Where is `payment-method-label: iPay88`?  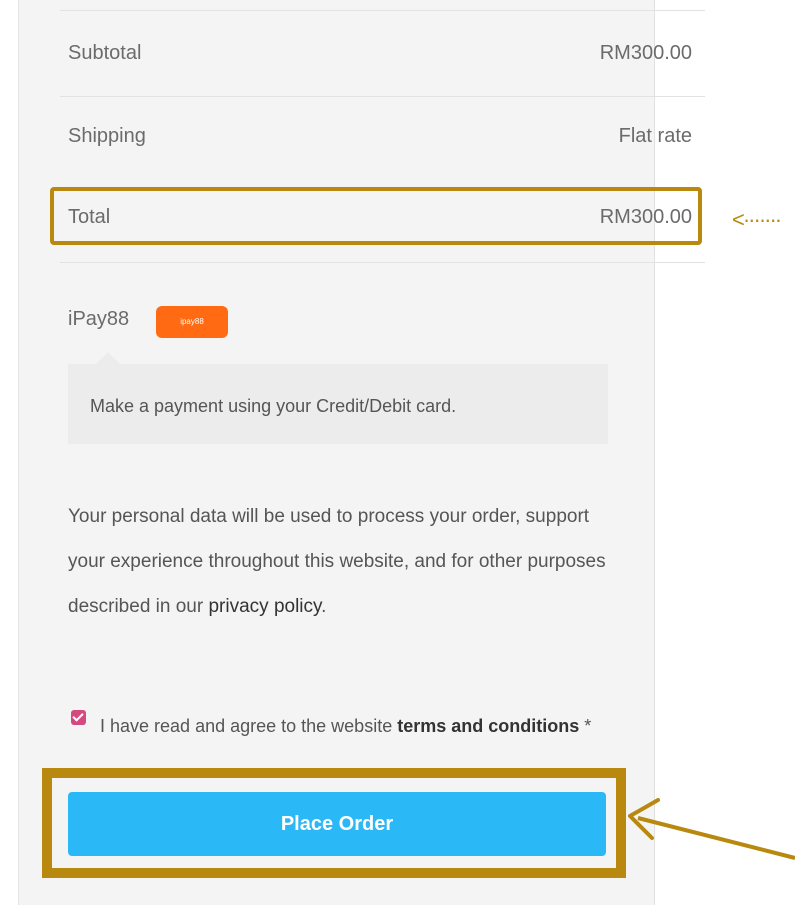 payment-method-label: iPay88 is located at coordinates (99, 319).